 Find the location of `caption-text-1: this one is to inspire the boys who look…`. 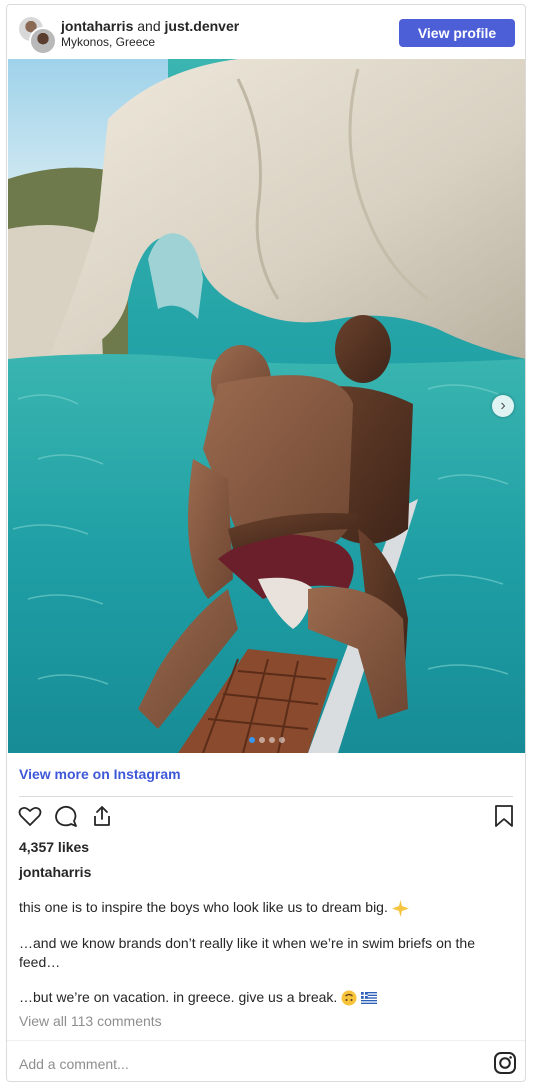

caption-text-1: this one is to inspire the boys who look… is located at coordinates (203, 907).